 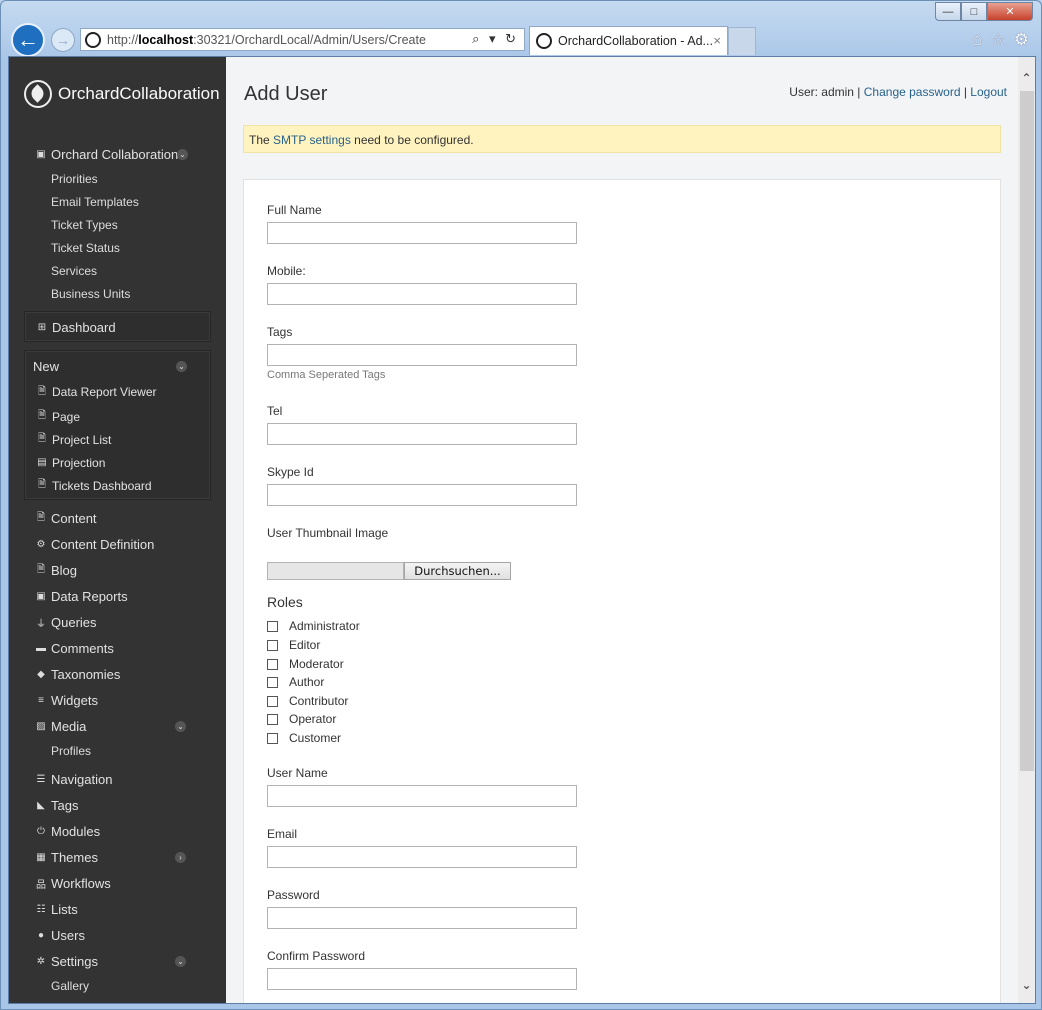 What do you see at coordinates (117, 570) in the screenshot?
I see `nav-item-blog: 🗎 Blog` at bounding box center [117, 570].